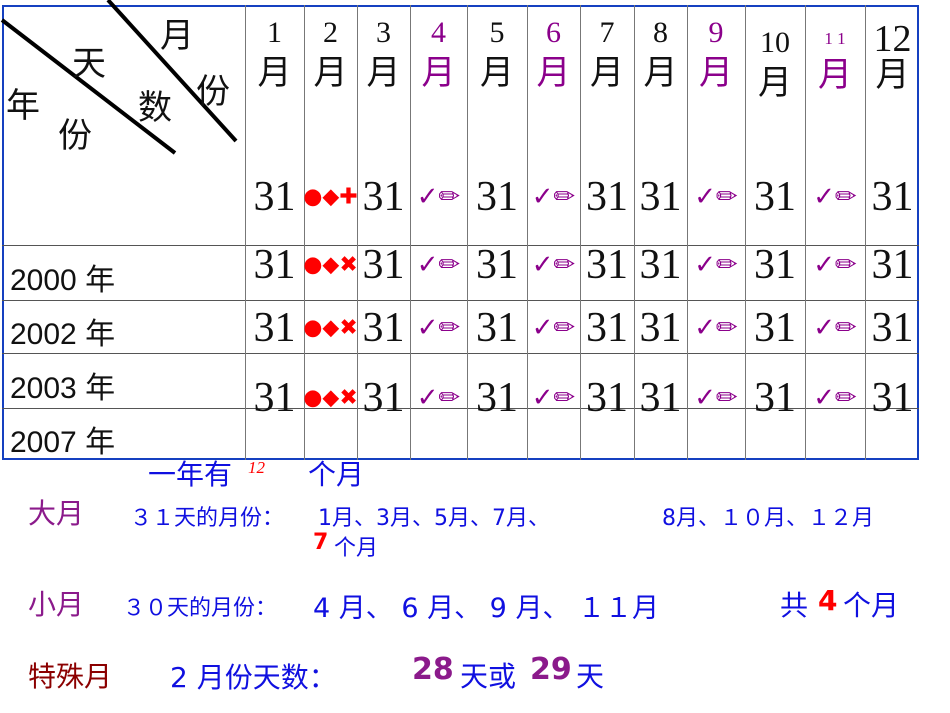 The image size is (950, 713). What do you see at coordinates (213, 92) in the screenshot?
I see `corner-label-fen: 份` at bounding box center [213, 92].